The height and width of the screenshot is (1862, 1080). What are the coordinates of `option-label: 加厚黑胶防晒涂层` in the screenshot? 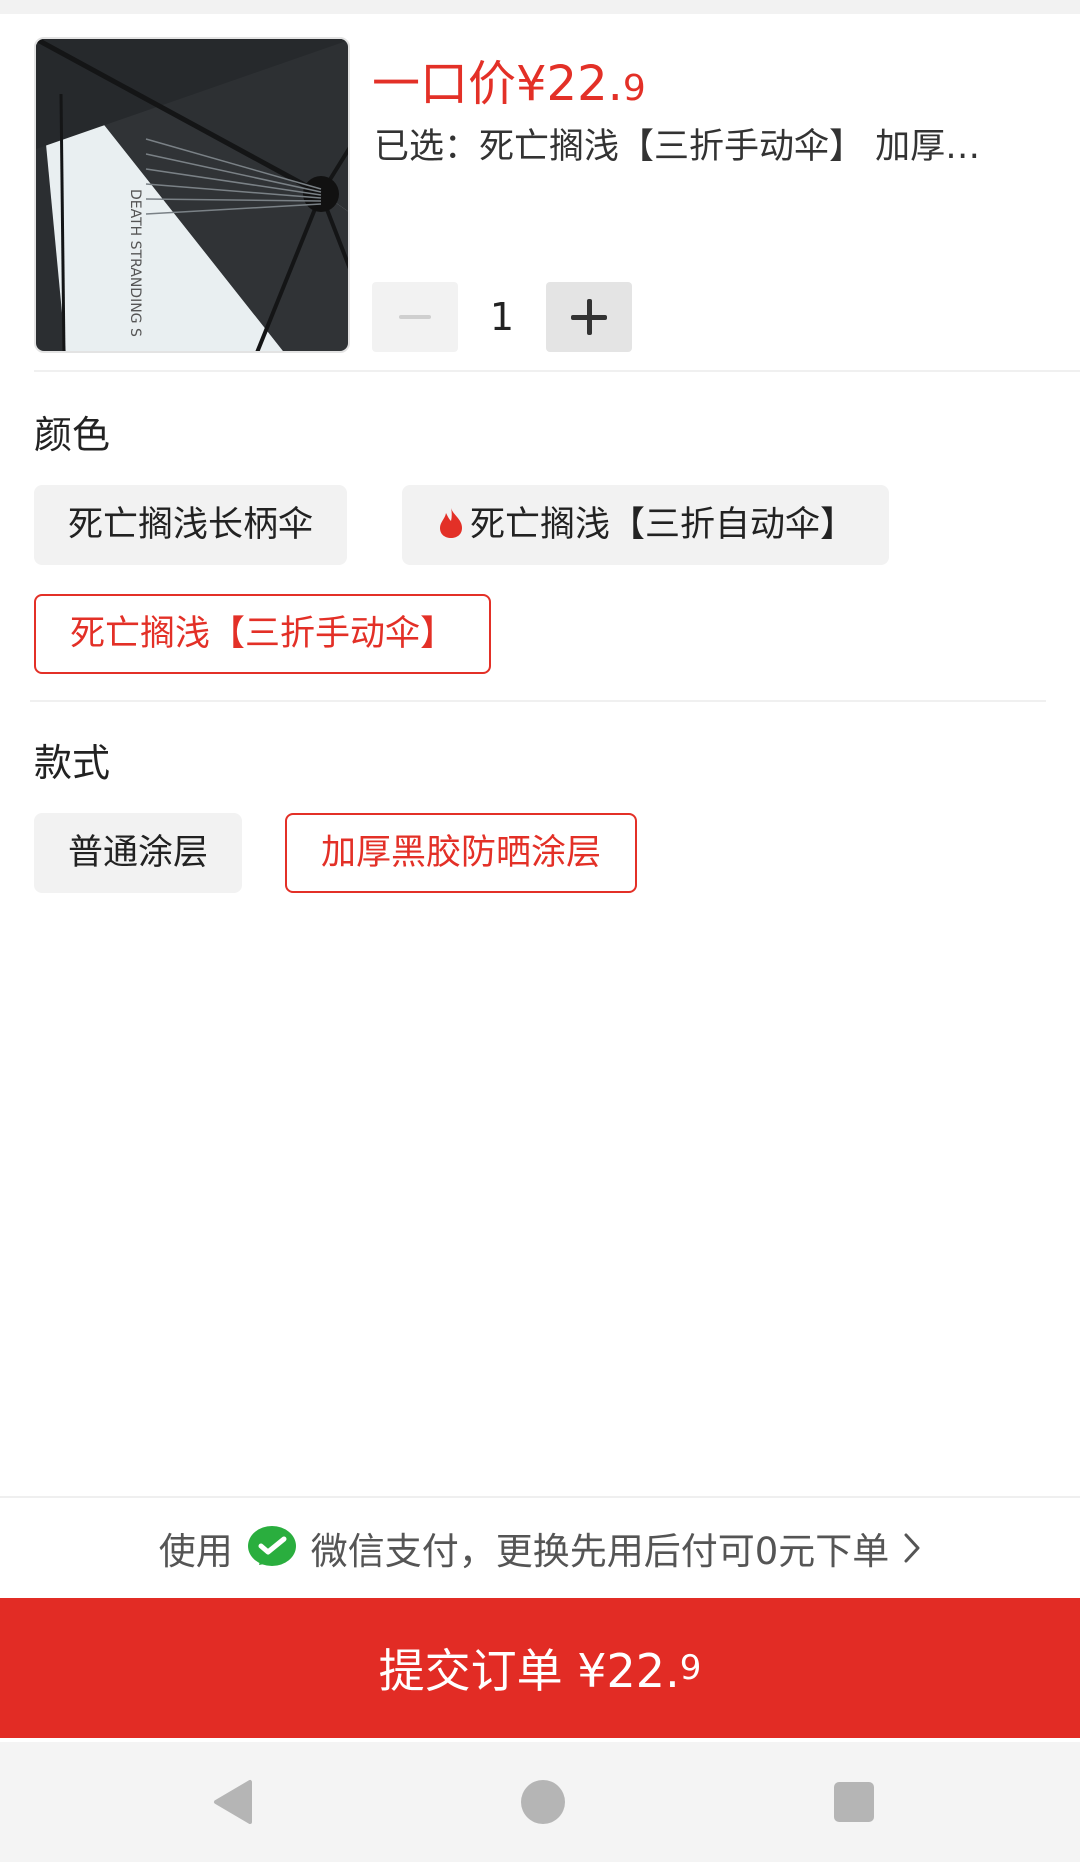 It's located at (461, 853).